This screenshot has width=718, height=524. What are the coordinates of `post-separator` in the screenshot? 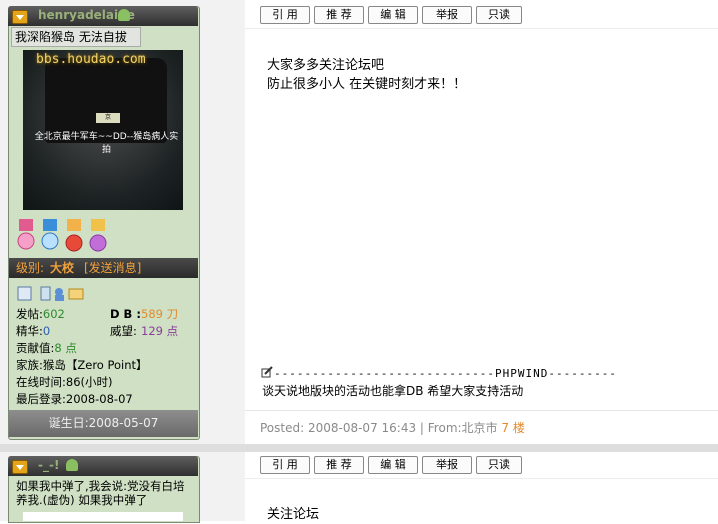 It's located at (359, 448).